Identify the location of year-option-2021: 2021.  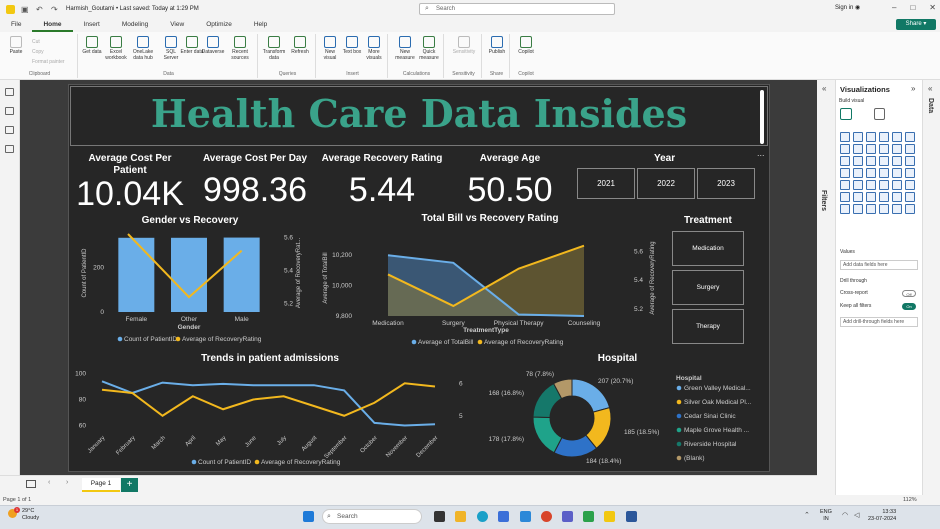
(606, 183).